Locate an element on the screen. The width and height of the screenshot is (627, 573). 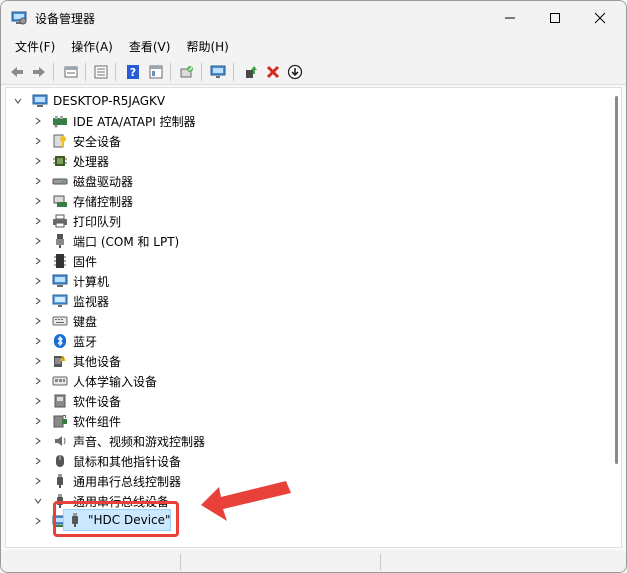
back-icon is located at coordinates (17, 72).